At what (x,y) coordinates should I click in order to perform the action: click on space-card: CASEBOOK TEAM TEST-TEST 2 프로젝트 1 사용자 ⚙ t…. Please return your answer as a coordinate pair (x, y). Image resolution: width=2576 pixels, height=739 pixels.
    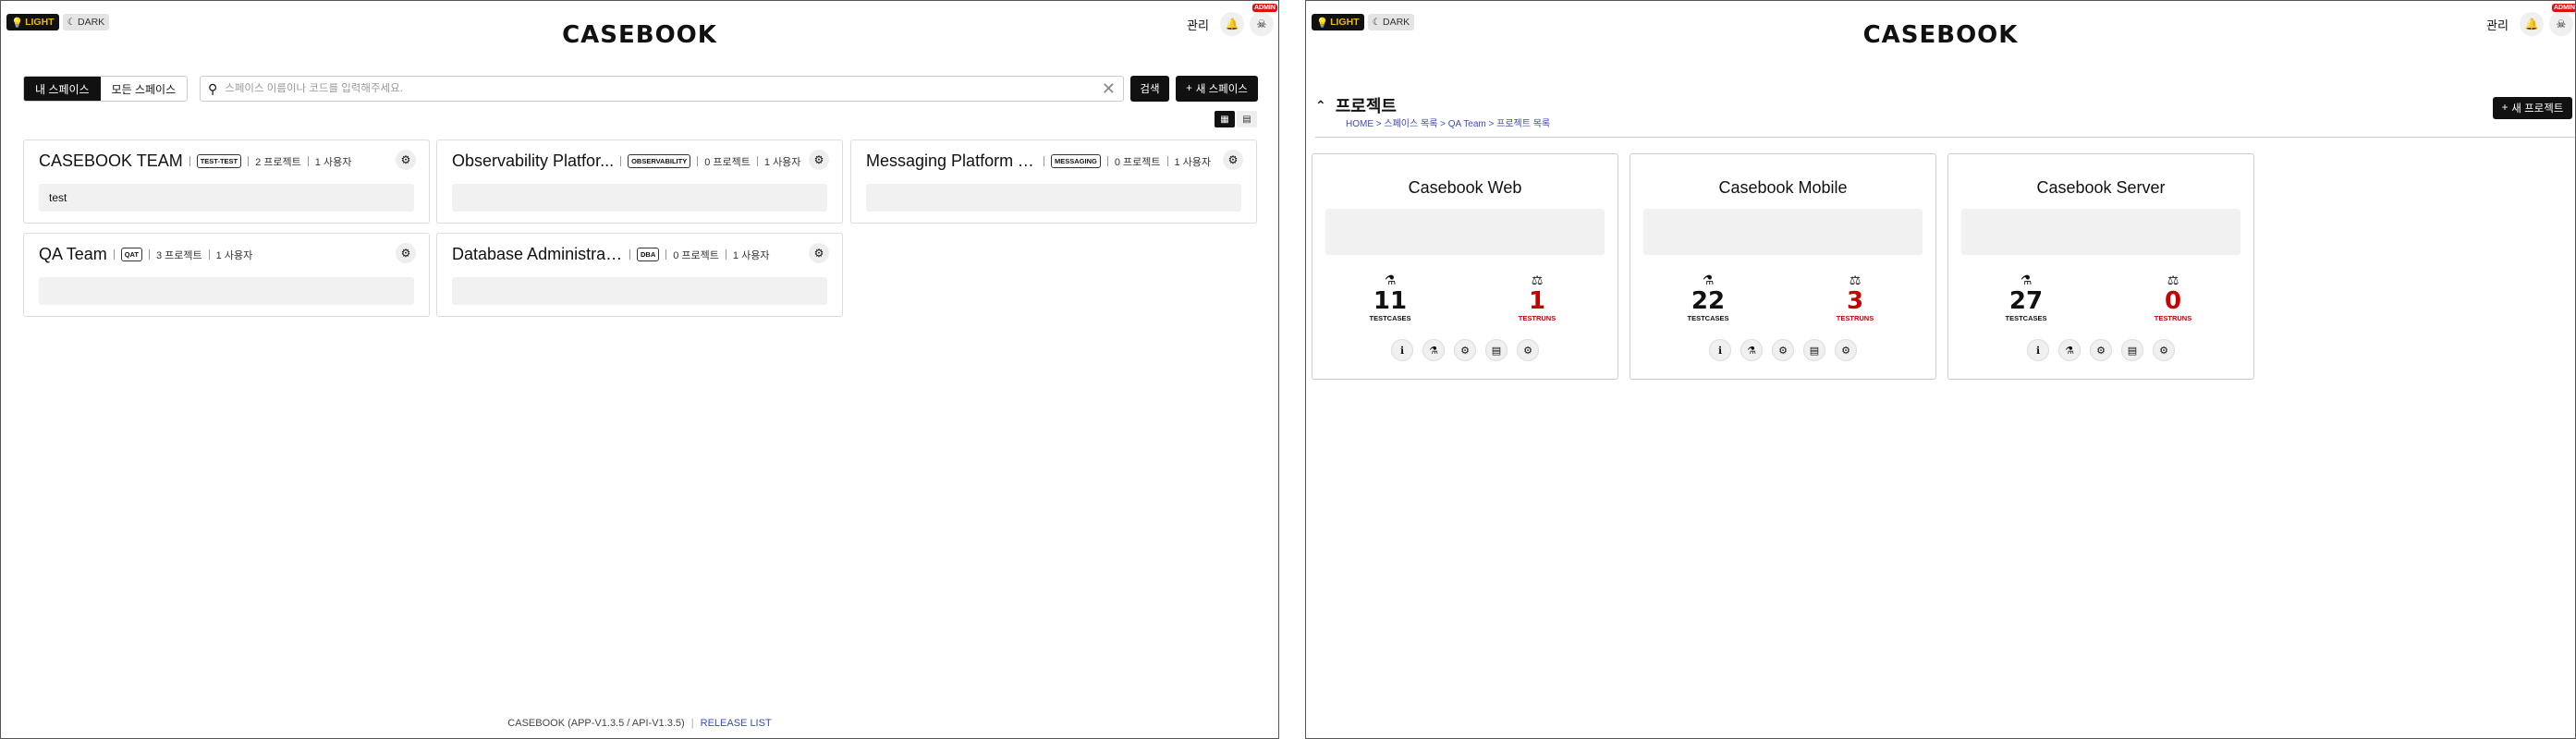
    Looking at the image, I should click on (226, 181).